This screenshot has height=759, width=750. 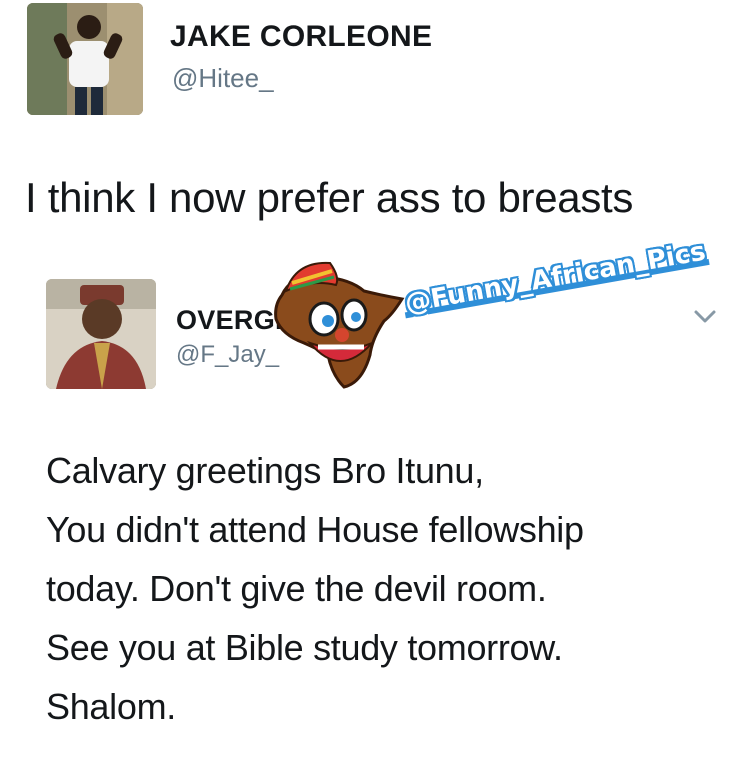 What do you see at coordinates (491, 316) in the screenshot?
I see `watermark: @Funny_African_Pics` at bounding box center [491, 316].